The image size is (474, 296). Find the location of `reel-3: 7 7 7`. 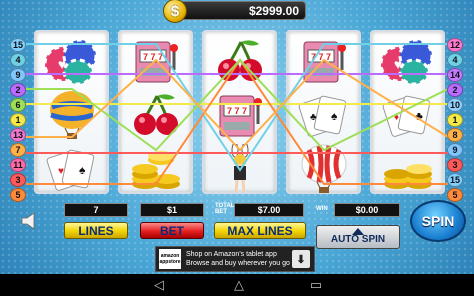

reel-3: 7 7 7 is located at coordinates (239, 112).